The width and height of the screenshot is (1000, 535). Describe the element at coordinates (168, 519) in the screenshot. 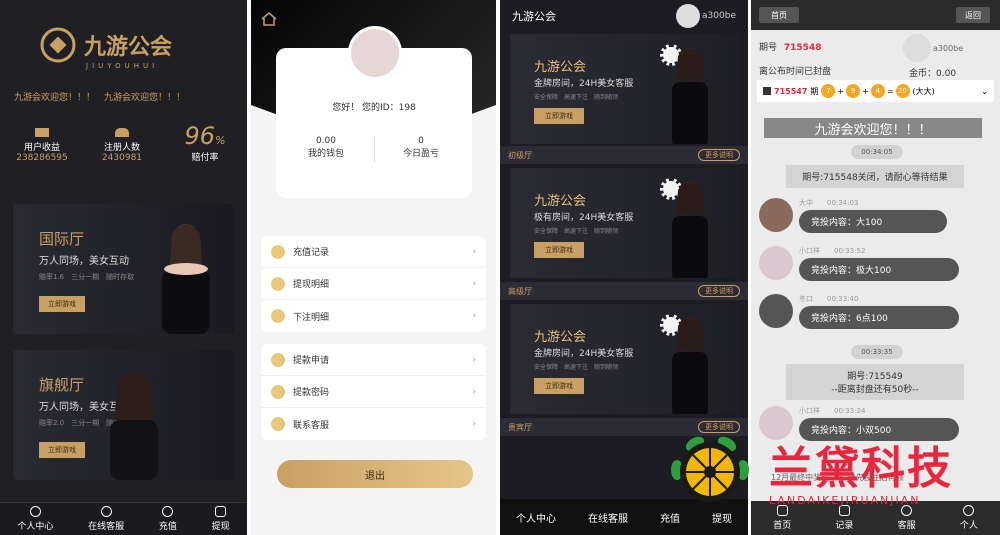

I see `tab-recharge: 充值` at that location.